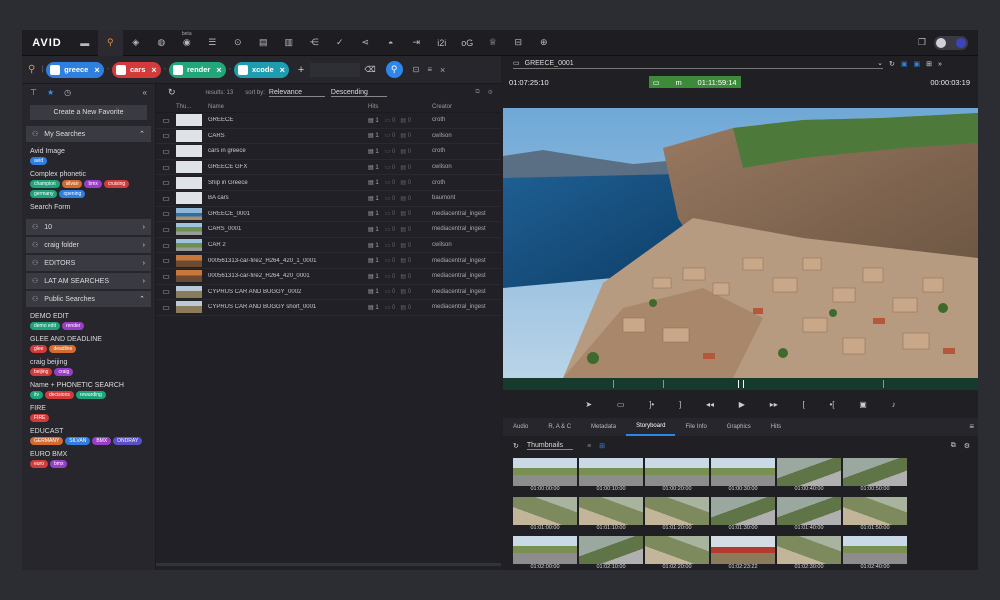 The width and height of the screenshot is (1000, 600). Describe the element at coordinates (328, 183) in the screenshot. I see `table-row: ▭ Ship in Greece ▤ 1 ▭ 0 ▤ 0 croth` at that location.